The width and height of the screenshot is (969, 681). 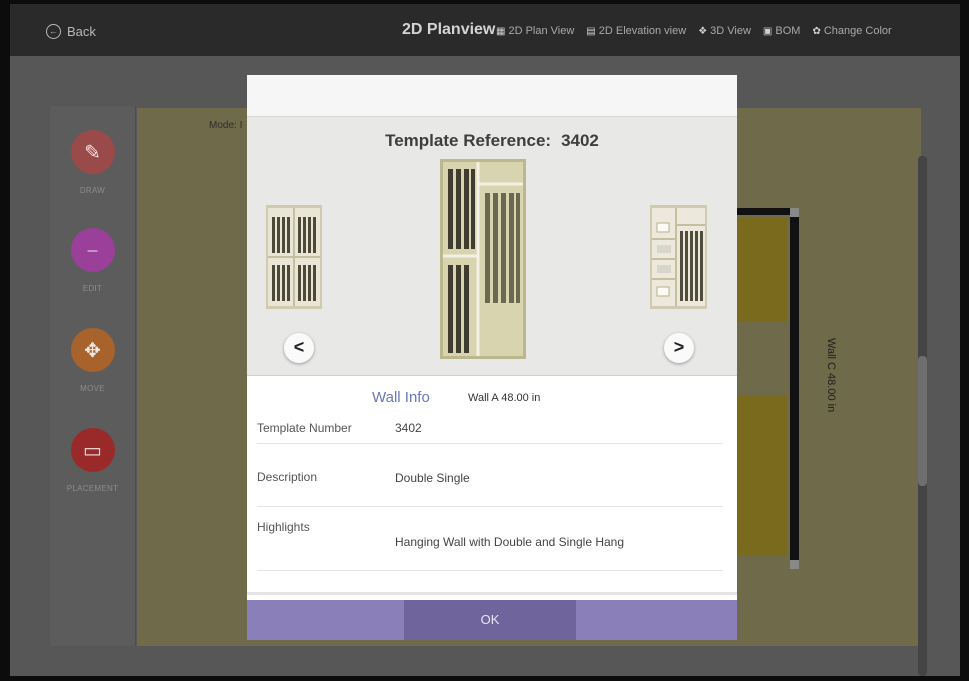 What do you see at coordinates (794, 212) in the screenshot?
I see `wall-handle-top` at bounding box center [794, 212].